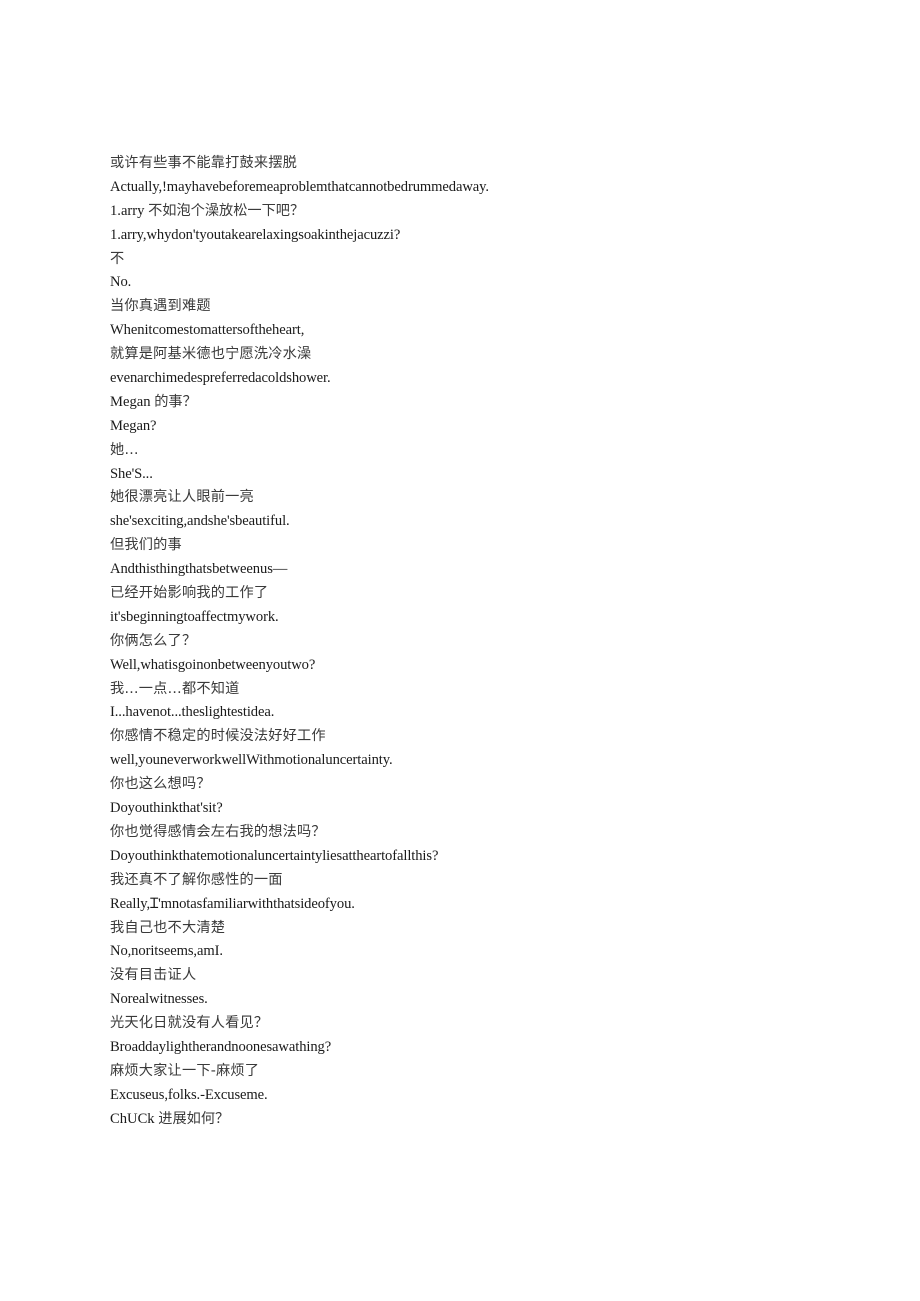 The image size is (920, 1301). I want to click on transcript-line: 我…一点…都不知道, so click(175, 688).